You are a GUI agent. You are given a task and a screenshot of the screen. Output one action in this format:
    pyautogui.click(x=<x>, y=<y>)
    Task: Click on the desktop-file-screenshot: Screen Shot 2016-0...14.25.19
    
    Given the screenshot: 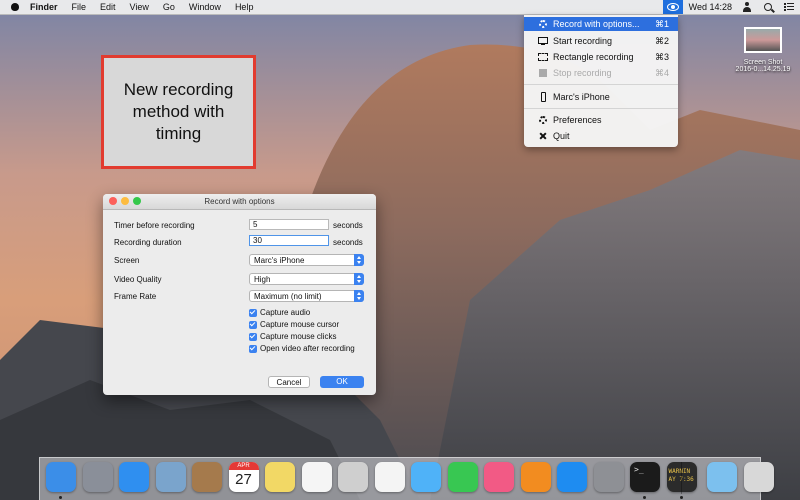 What is the action you would take?
    pyautogui.click(x=763, y=50)
    